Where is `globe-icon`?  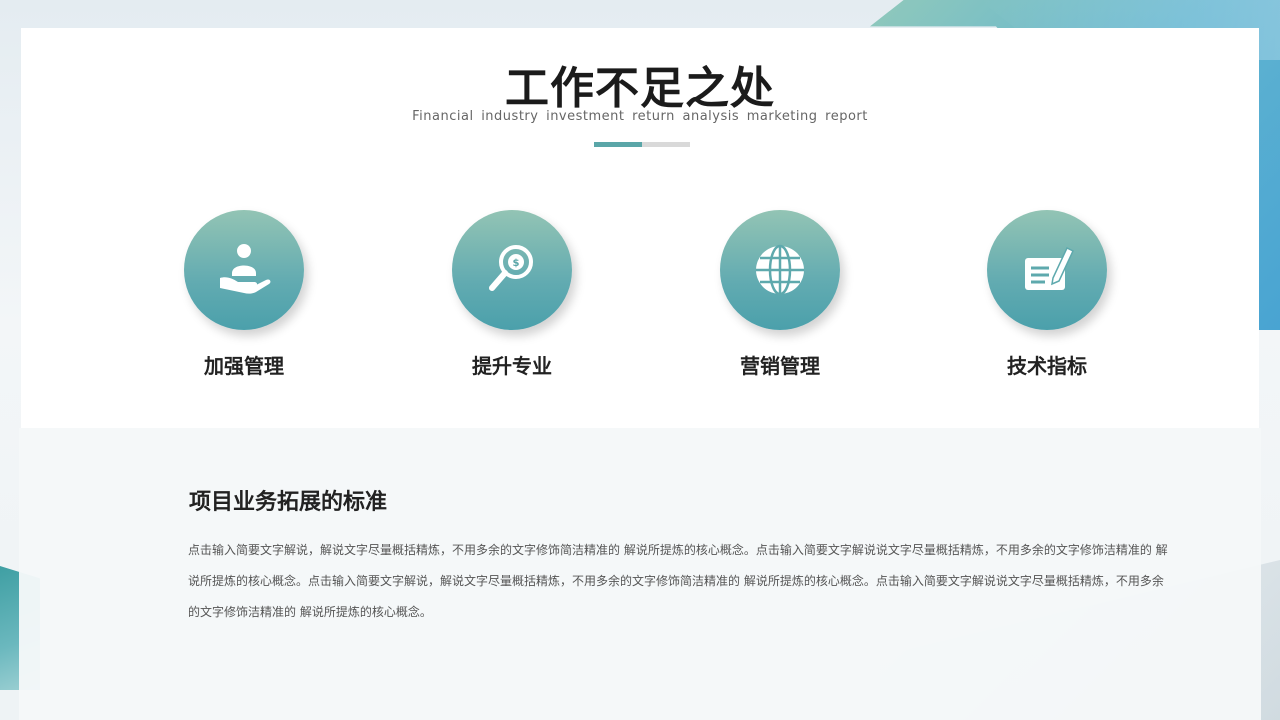
globe-icon is located at coordinates (780, 270).